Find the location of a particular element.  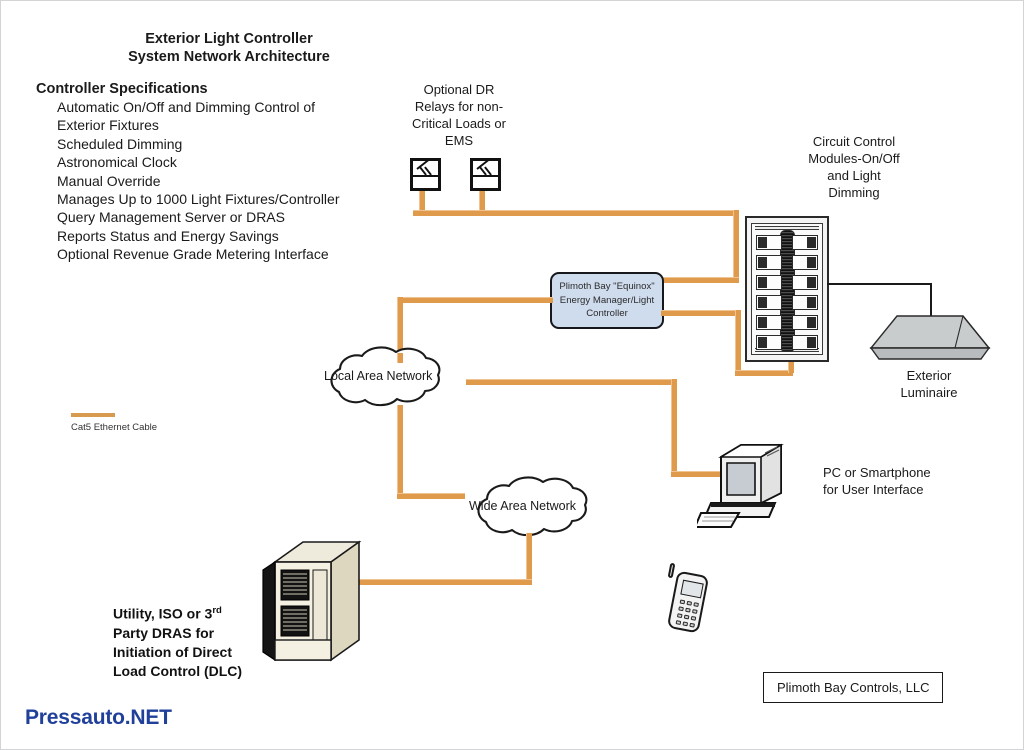

wan-label: Wide Area Network is located at coordinates (522, 506).